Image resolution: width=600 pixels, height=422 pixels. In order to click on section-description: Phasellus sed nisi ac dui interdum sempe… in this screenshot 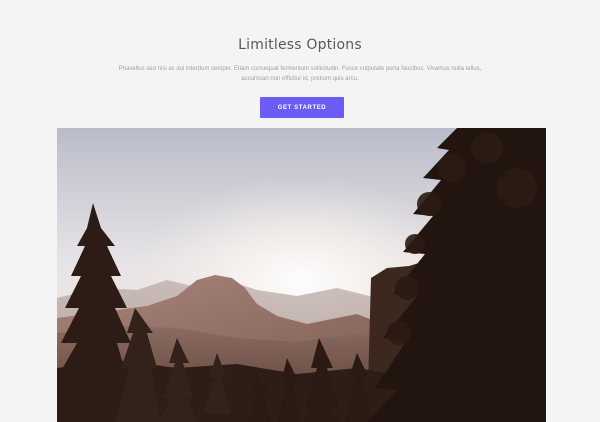, I will do `click(300, 74)`.